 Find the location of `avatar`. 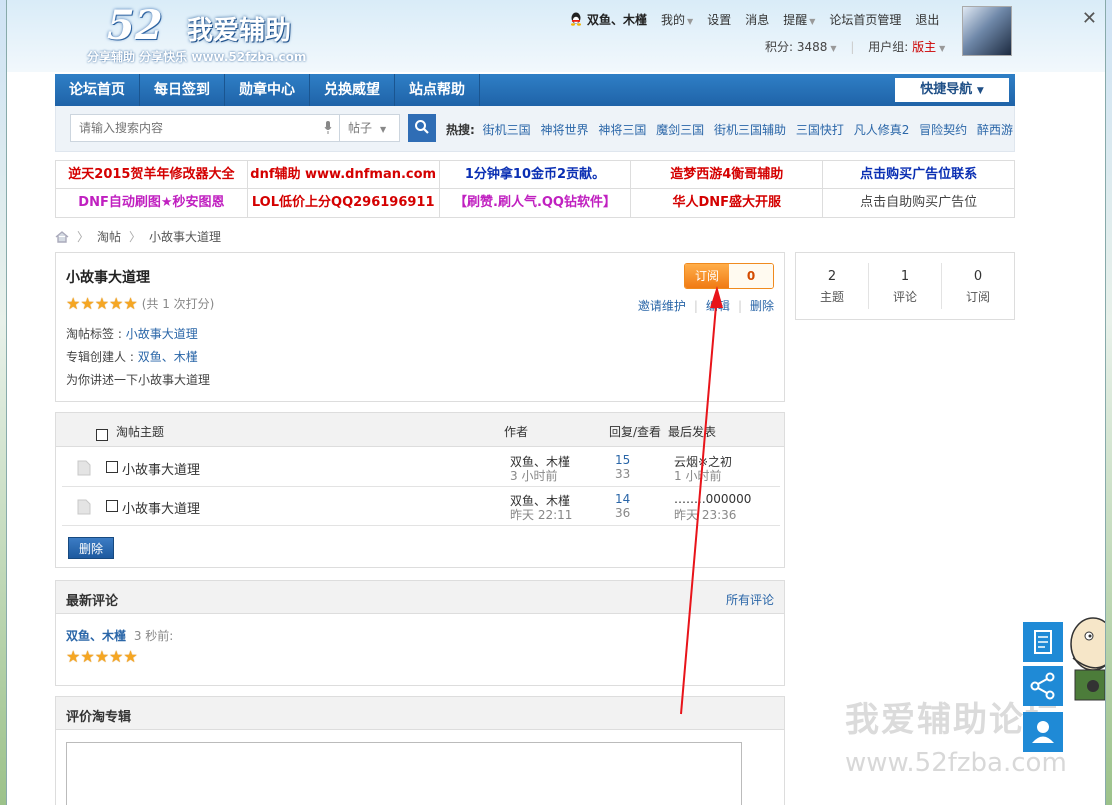

avatar is located at coordinates (987, 31).